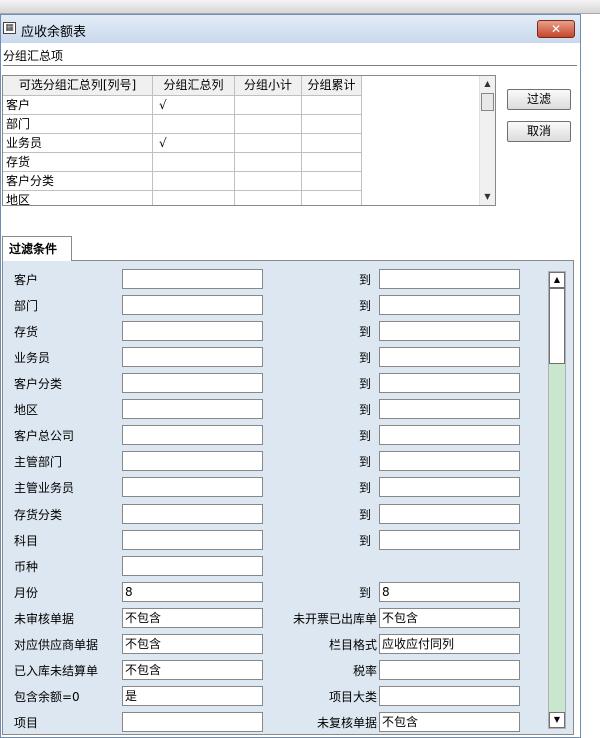  I want to click on option-label: 未开票已出库单, so click(334, 619).